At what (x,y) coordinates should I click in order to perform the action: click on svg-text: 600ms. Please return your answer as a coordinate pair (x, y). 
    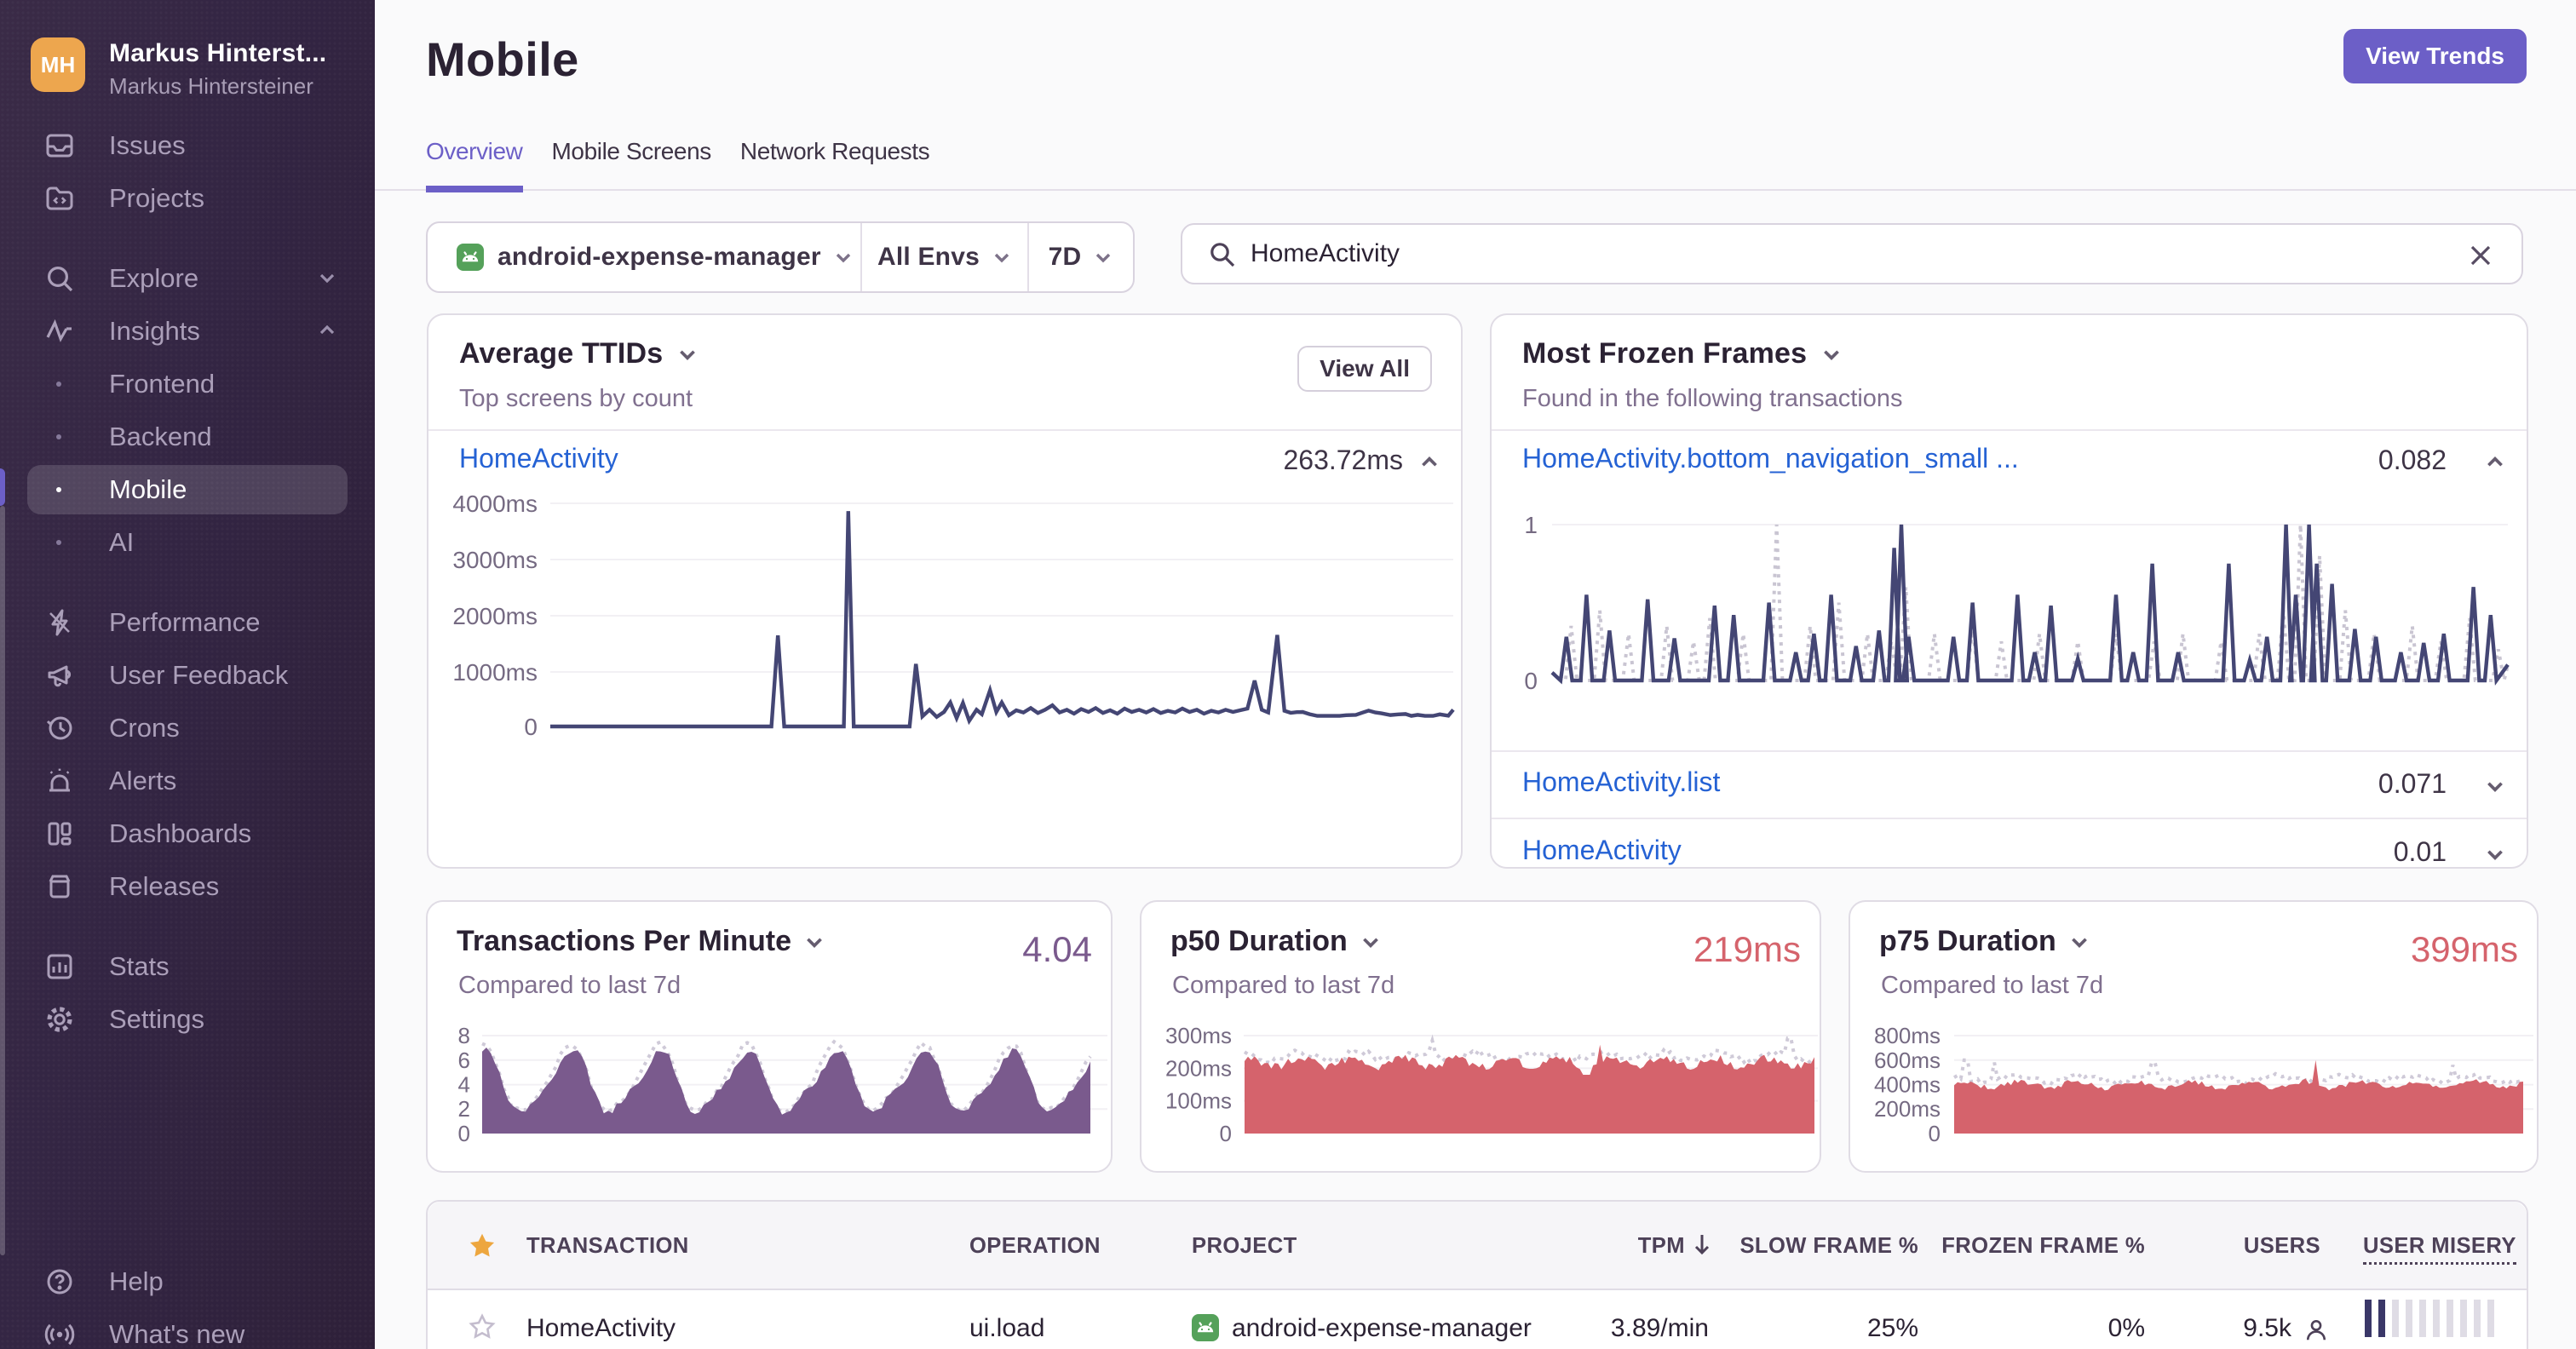
    Looking at the image, I should click on (1908, 1060).